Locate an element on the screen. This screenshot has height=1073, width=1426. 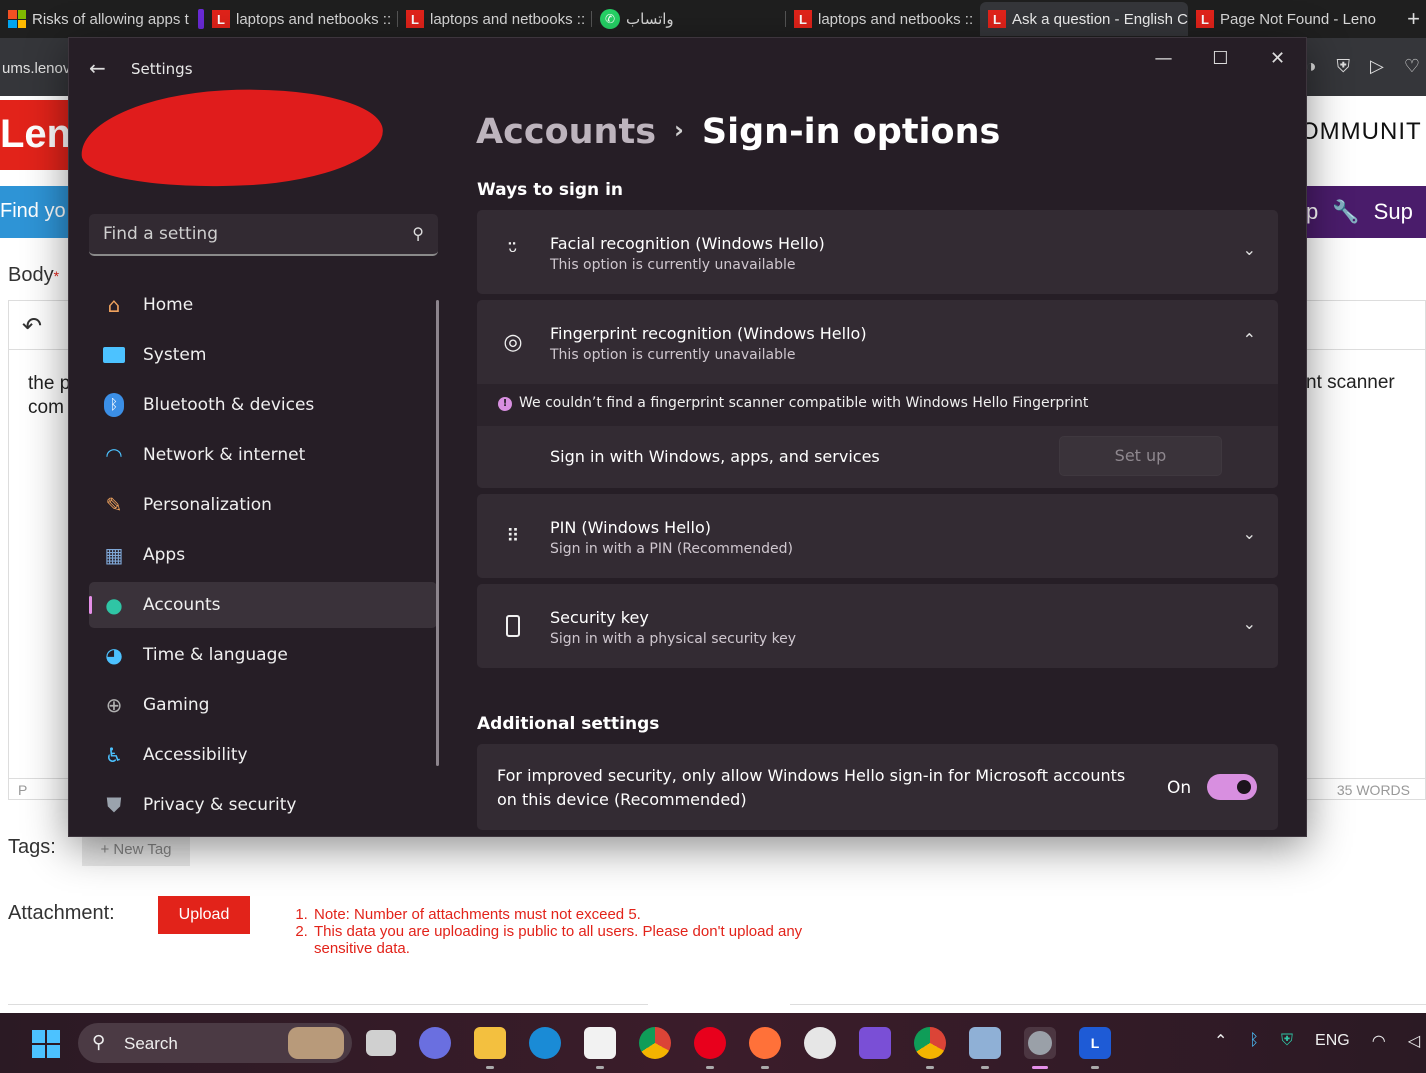
wrench-icon: 🔧 is located at coordinates (1346, 211).